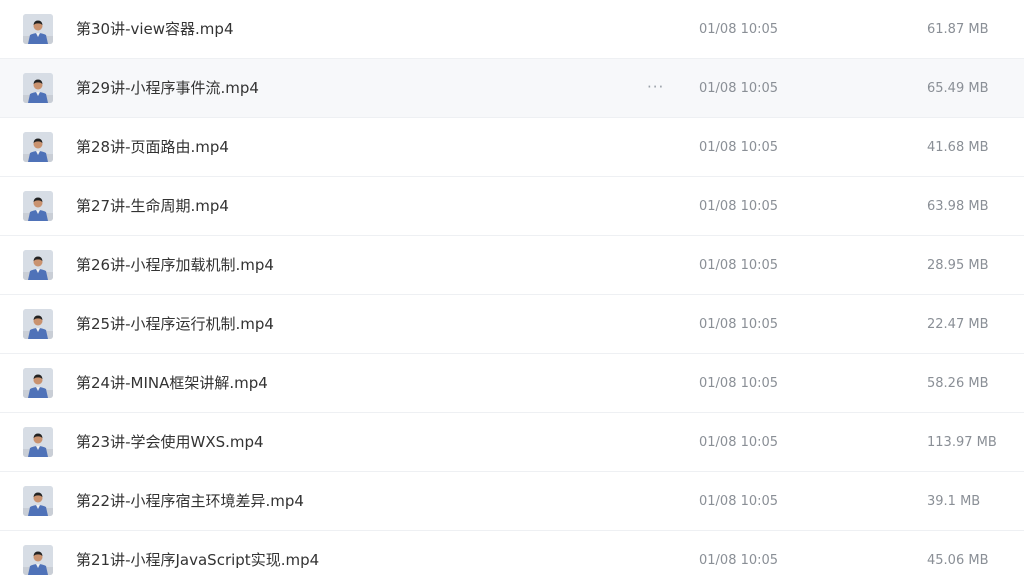  I want to click on file-size: 61.87 MB, so click(958, 29).